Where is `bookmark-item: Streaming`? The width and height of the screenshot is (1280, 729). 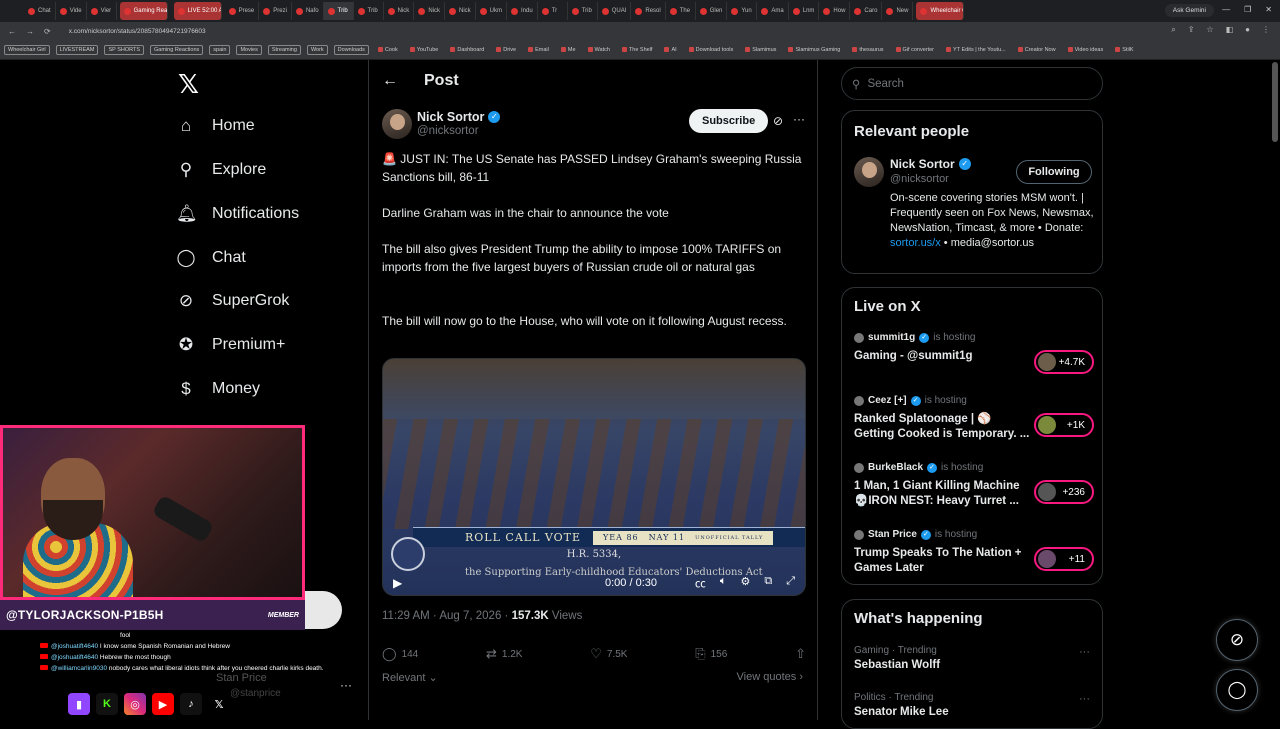 bookmark-item: Streaming is located at coordinates (284, 49).